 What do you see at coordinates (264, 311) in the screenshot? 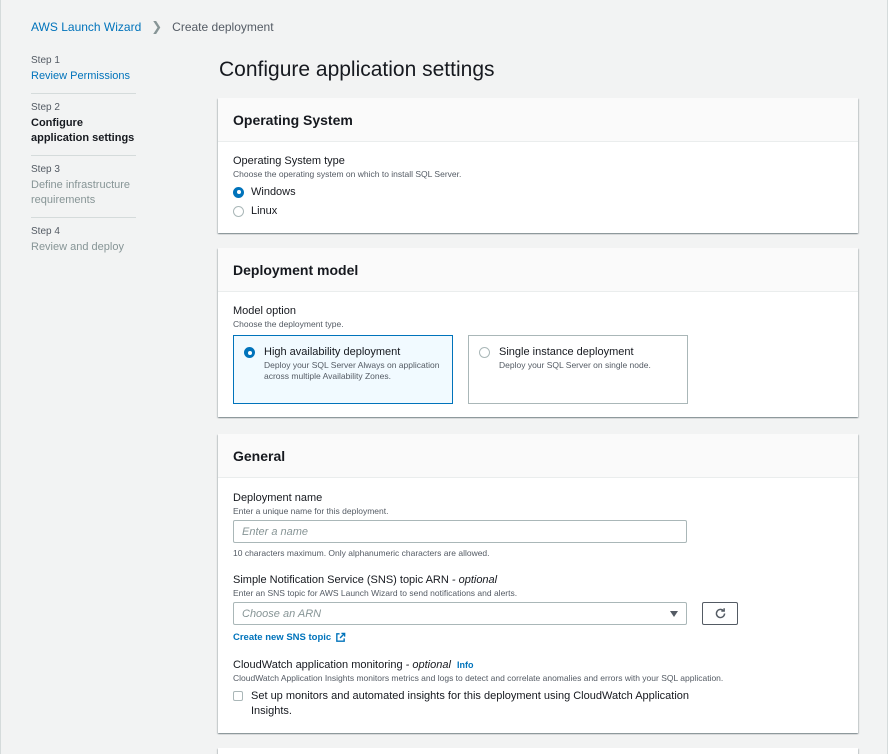
I see `field-label: Model option` at bounding box center [264, 311].